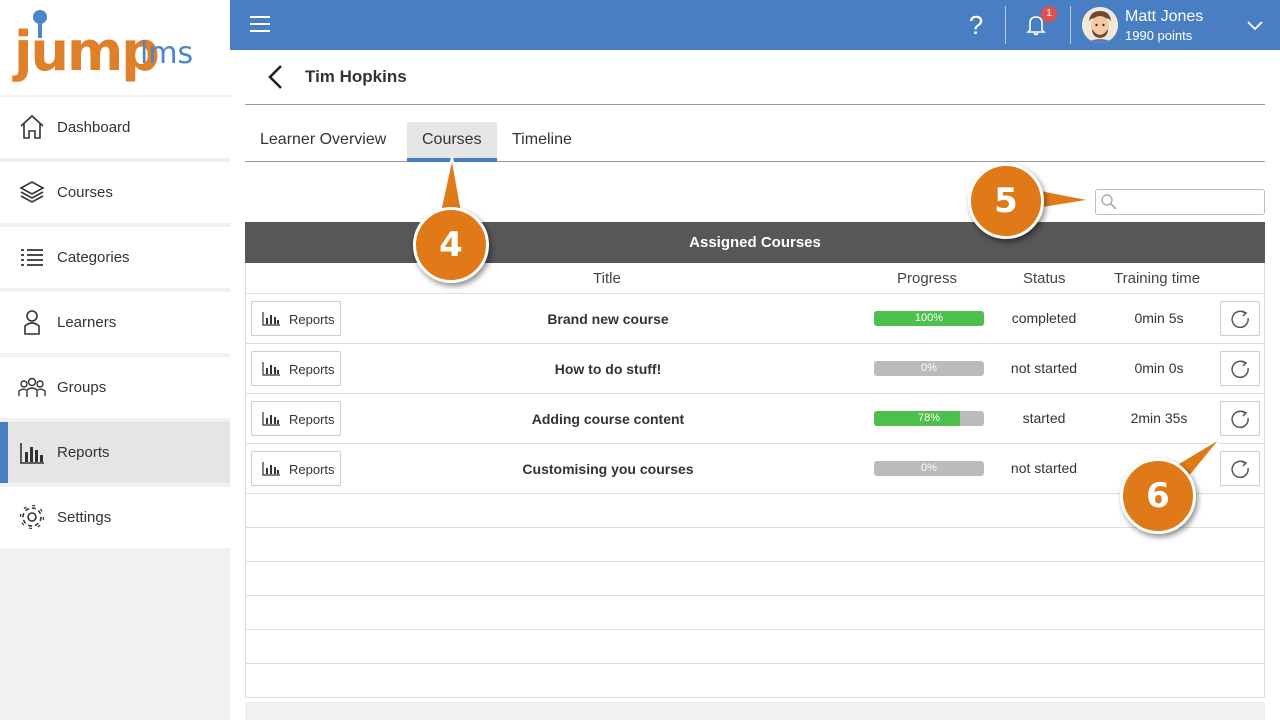 The width and height of the screenshot is (1280, 720). Describe the element at coordinates (1159, 35) in the screenshot. I see `user-points: 1990 points` at that location.